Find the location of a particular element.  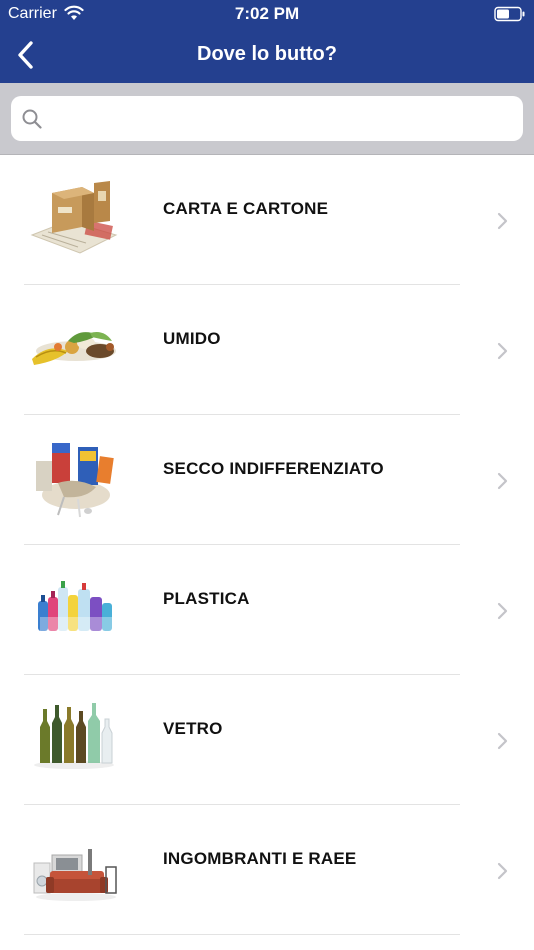

search-bar-container is located at coordinates (267, 119).